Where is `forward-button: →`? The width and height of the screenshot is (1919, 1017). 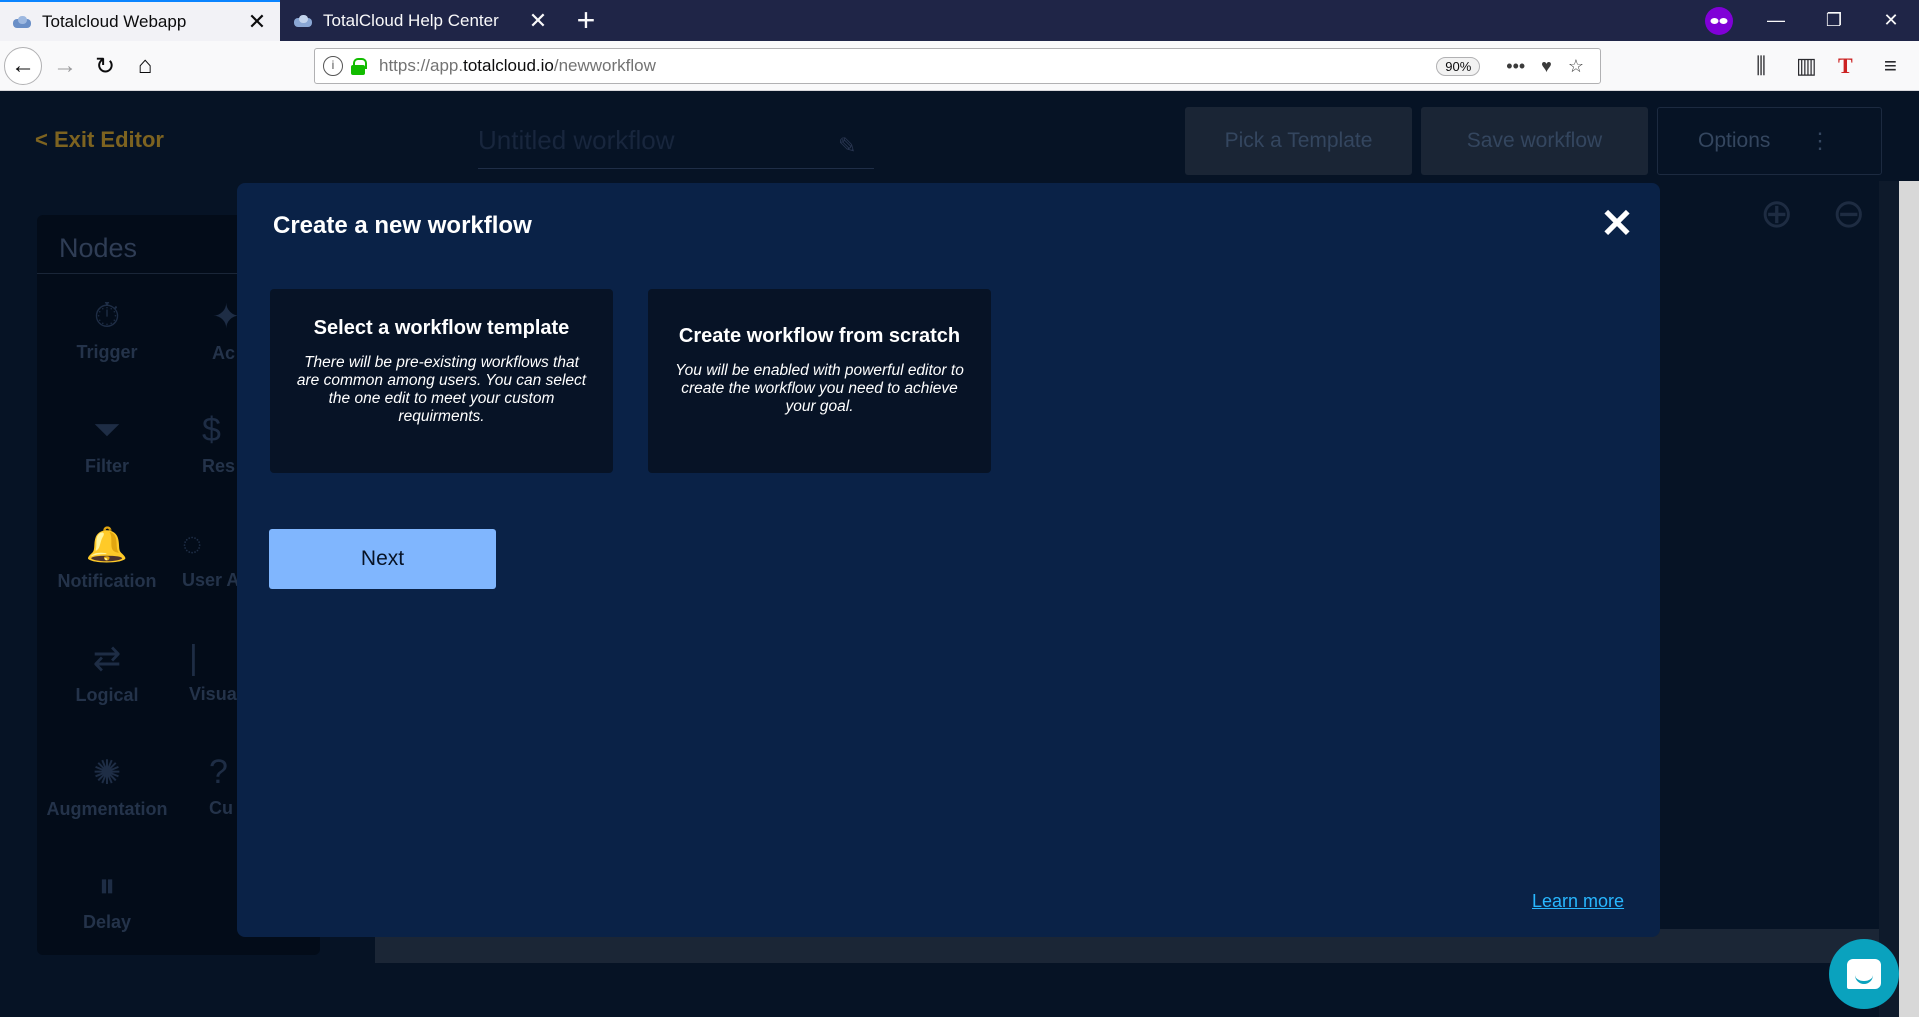
forward-button: → is located at coordinates (65, 66).